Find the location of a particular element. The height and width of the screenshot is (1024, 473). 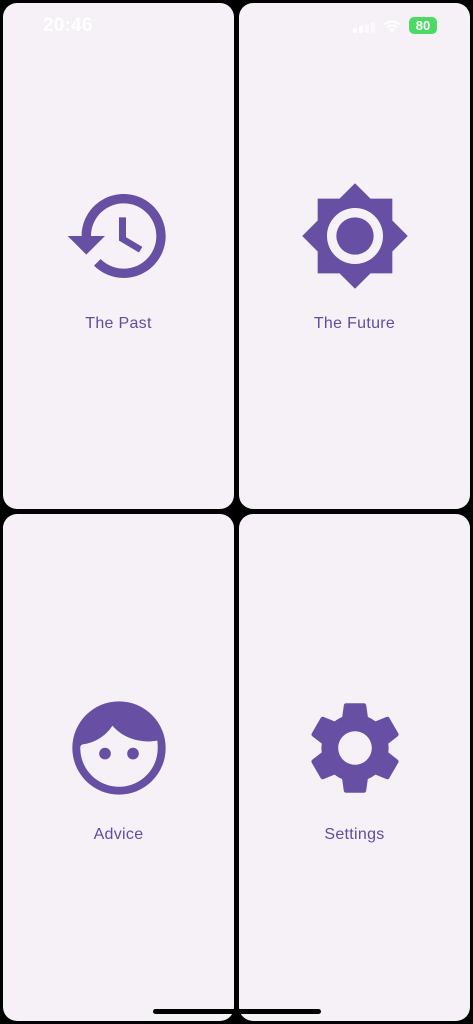

tile-label-the-future: The Future is located at coordinates (354, 323).